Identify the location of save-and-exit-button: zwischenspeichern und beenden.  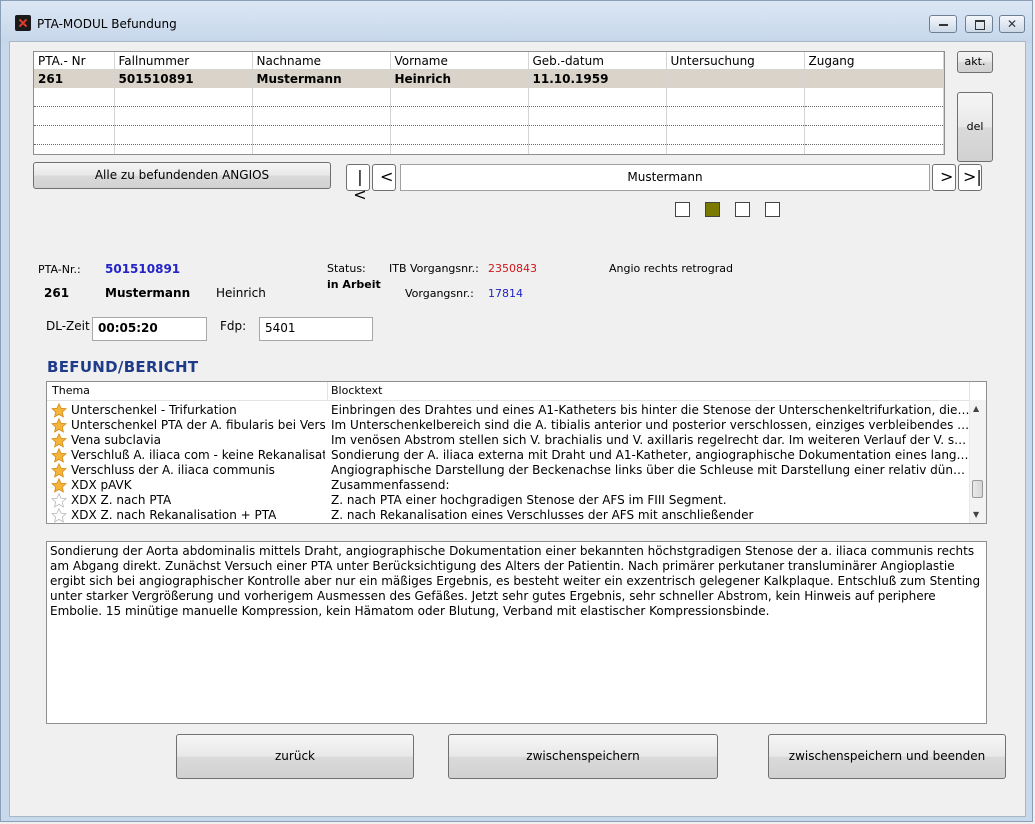
(887, 756).